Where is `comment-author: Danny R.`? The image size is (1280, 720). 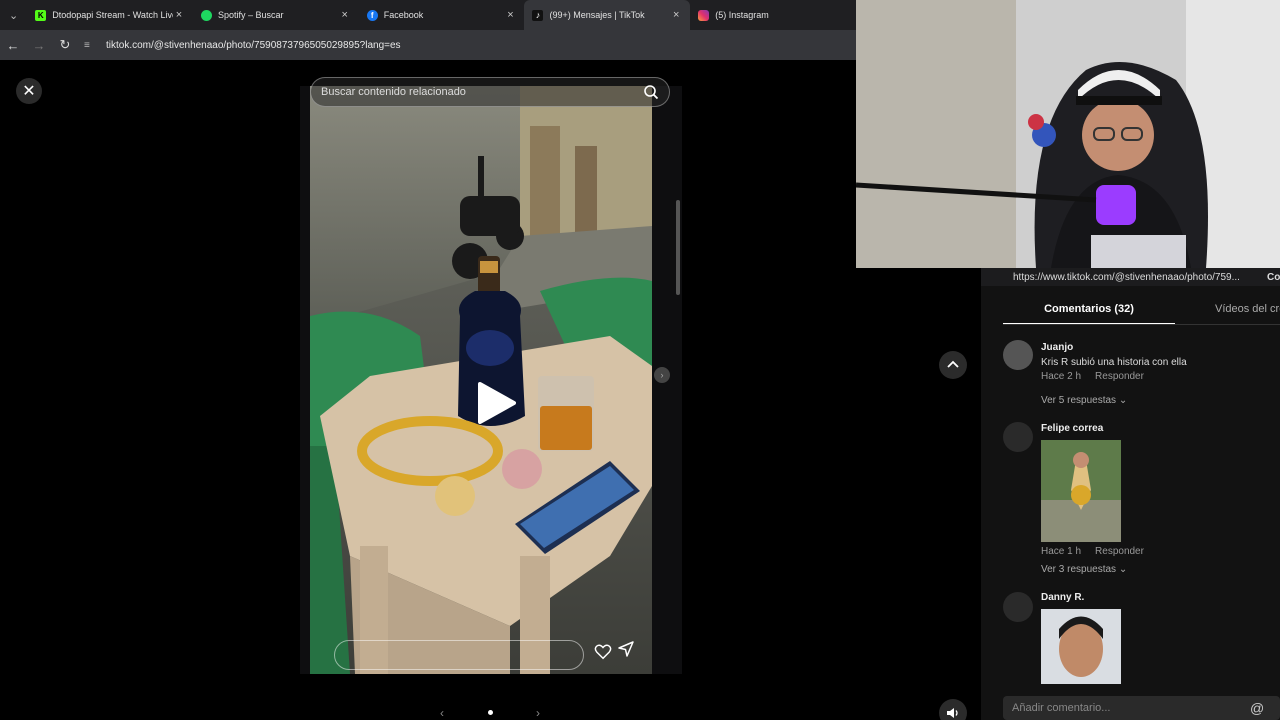
comment-author: Danny R. is located at coordinates (1062, 597).